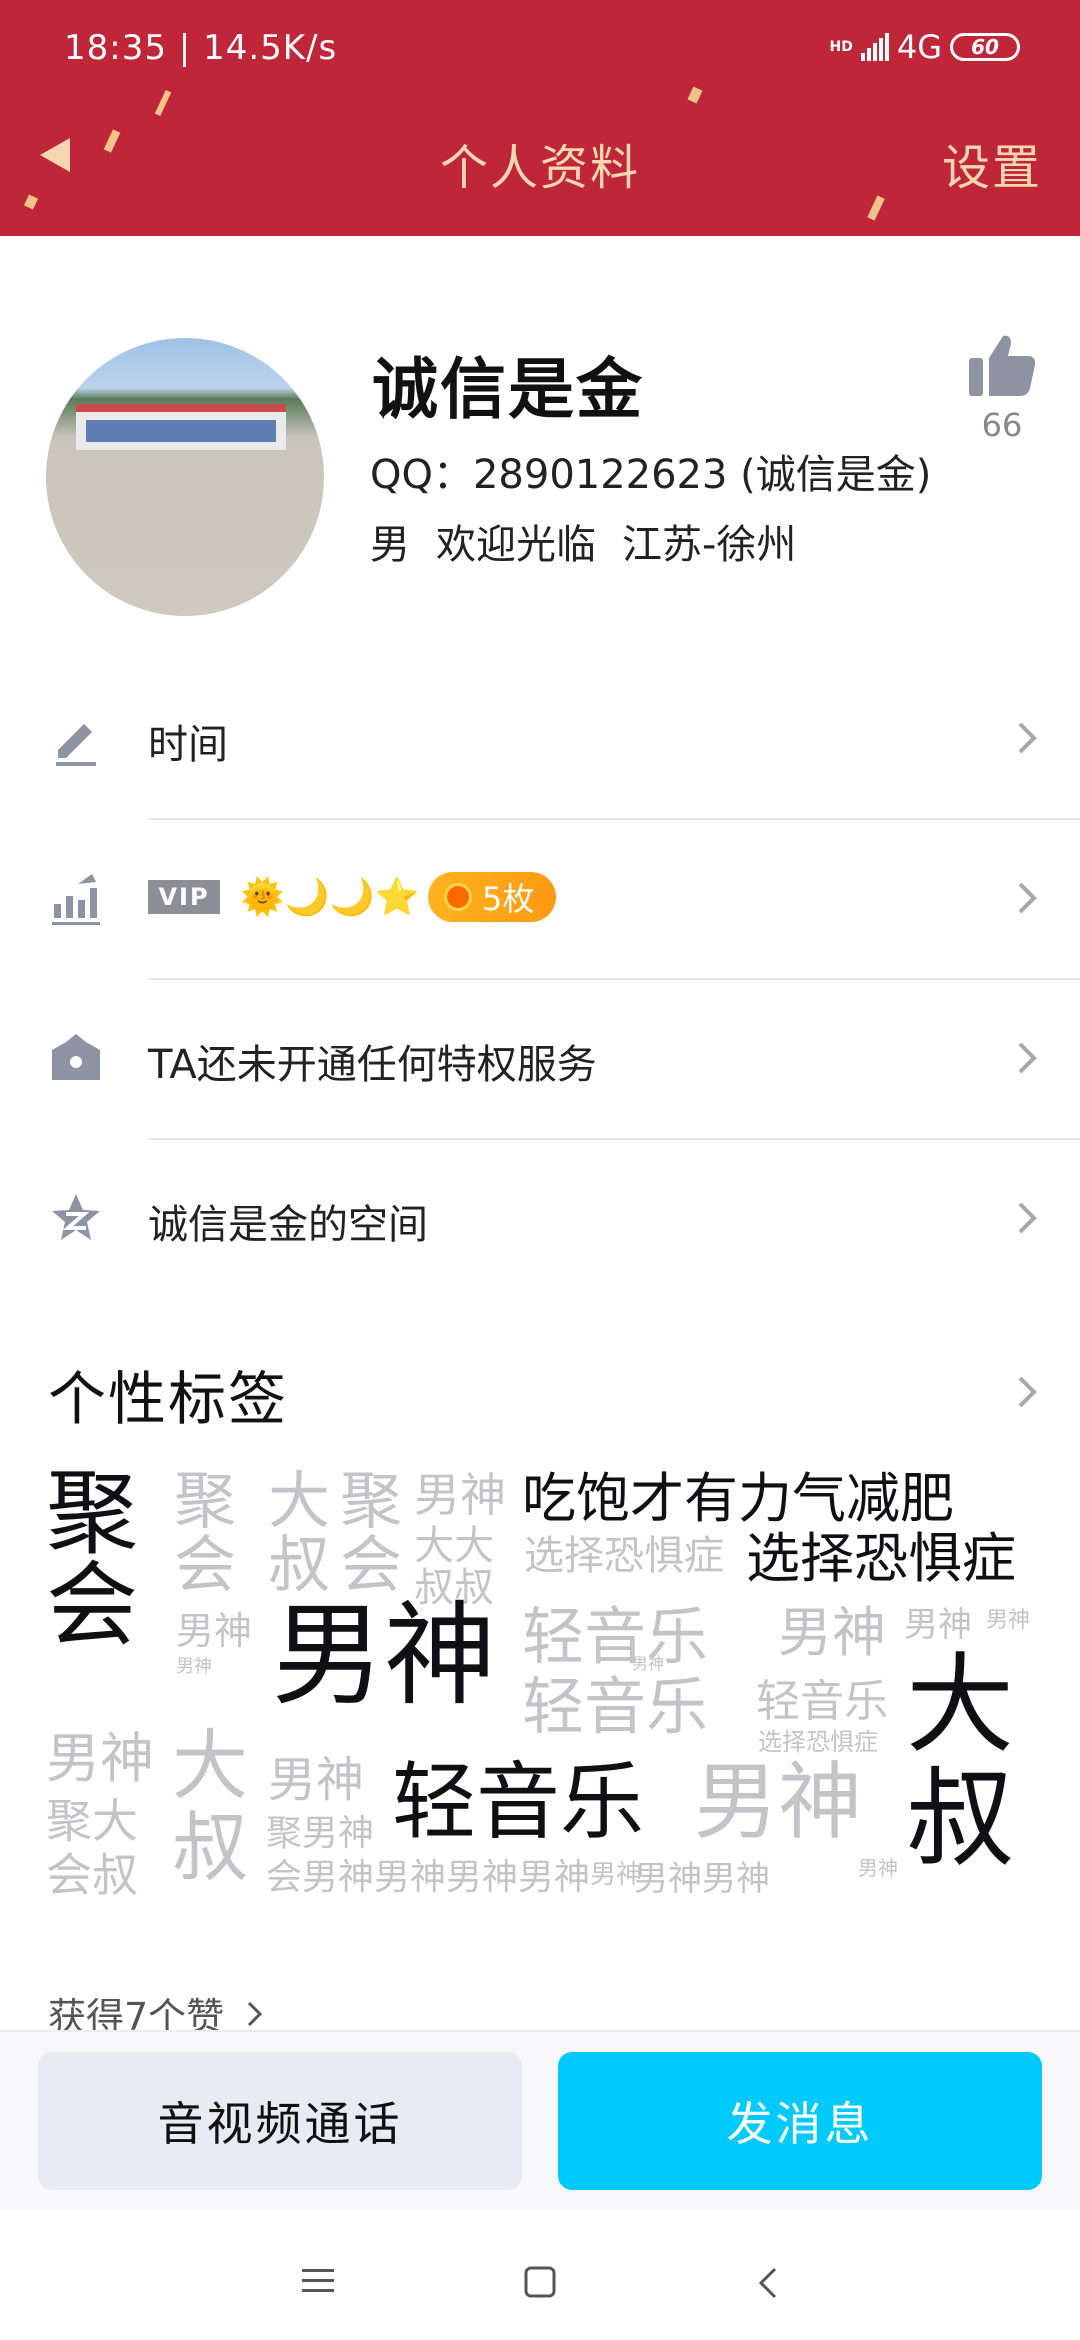  I want to click on tags-title: 个性标签, so click(168, 1399).